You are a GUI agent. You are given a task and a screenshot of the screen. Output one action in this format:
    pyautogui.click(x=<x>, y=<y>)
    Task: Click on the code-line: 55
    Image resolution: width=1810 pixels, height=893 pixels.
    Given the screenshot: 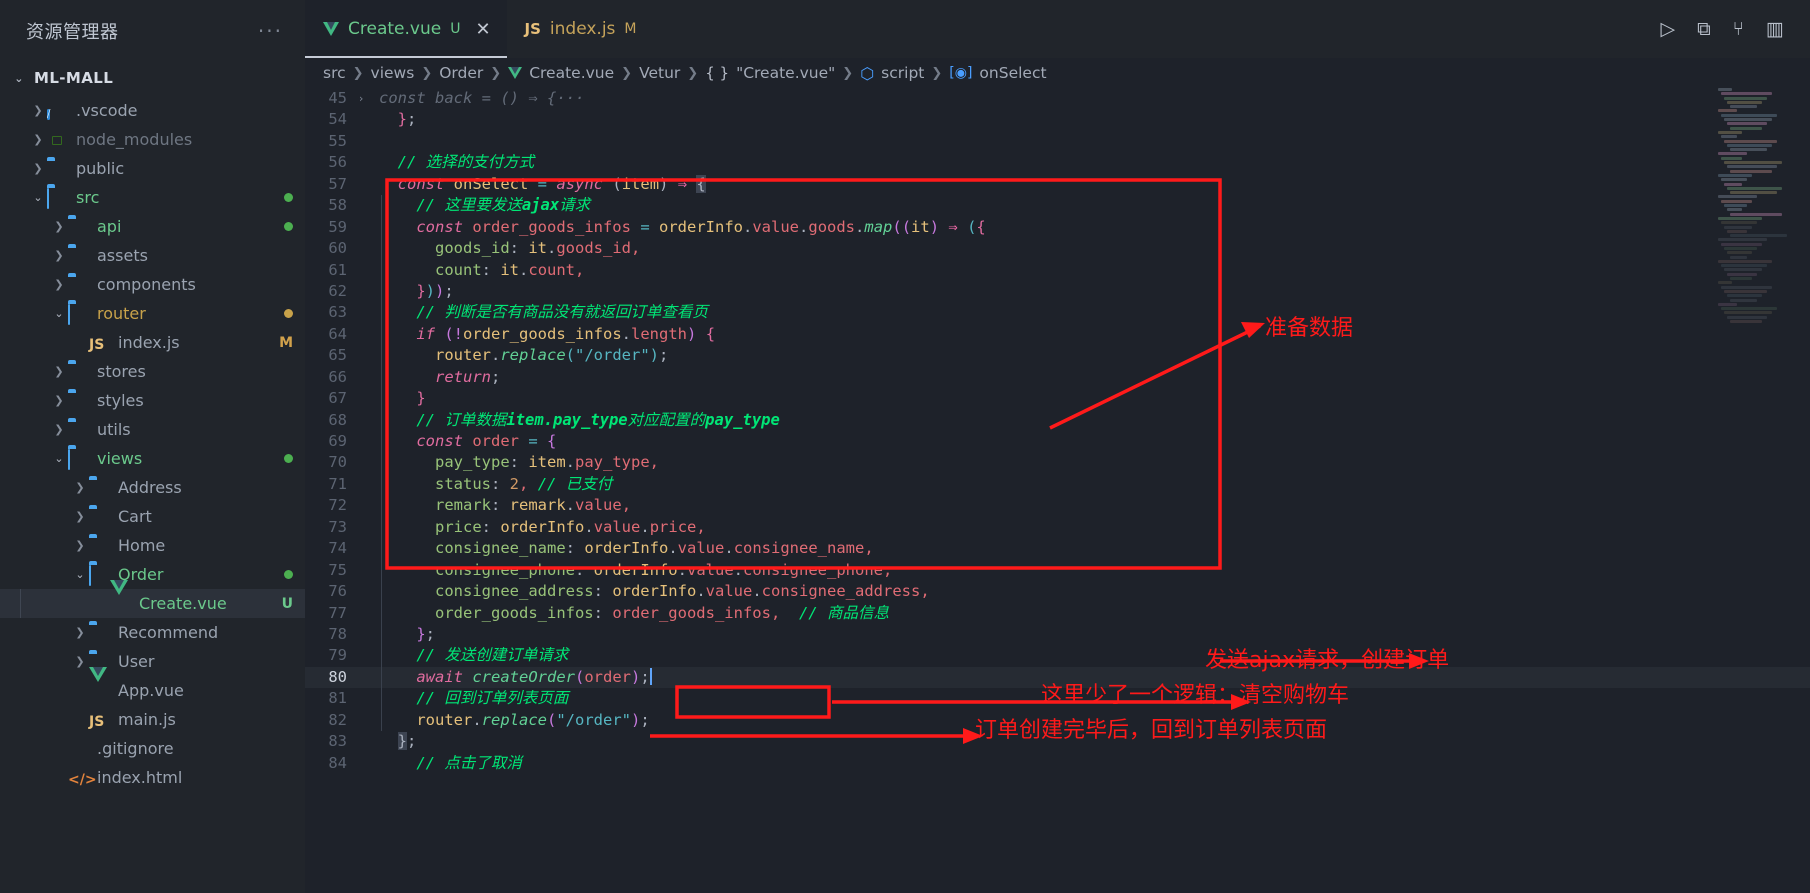 What is the action you would take?
    pyautogui.click(x=1057, y=141)
    